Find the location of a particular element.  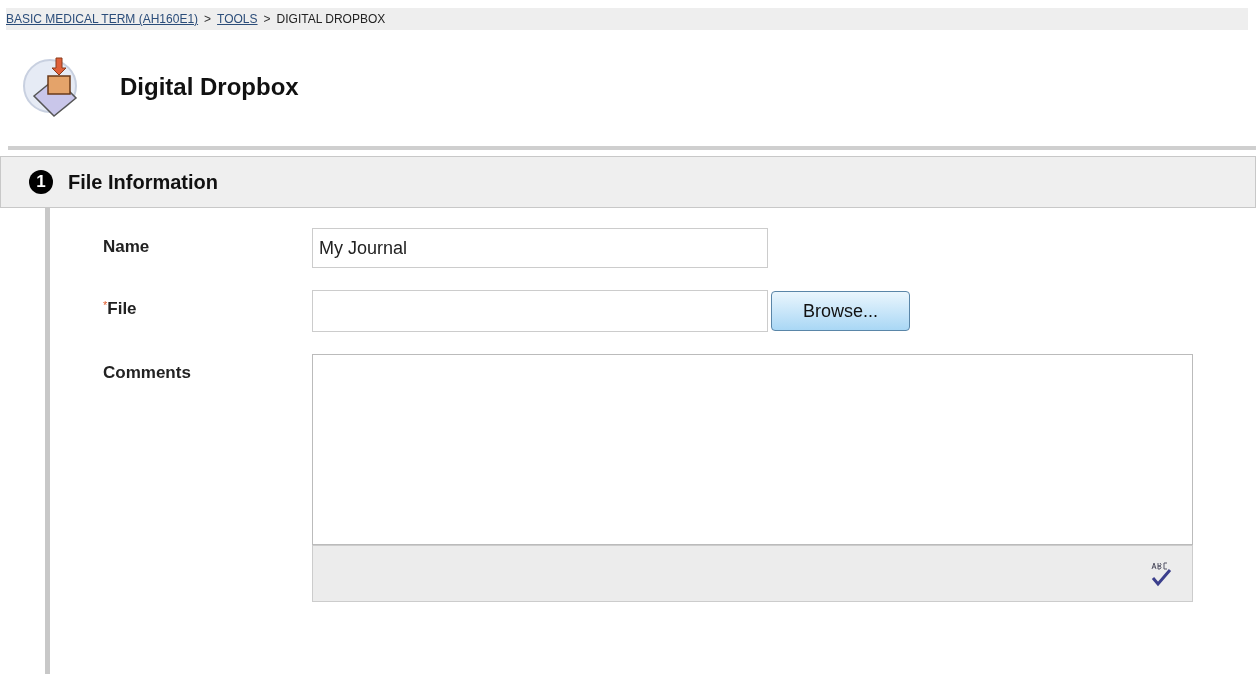

field-label: Comments is located at coordinates (147, 372).